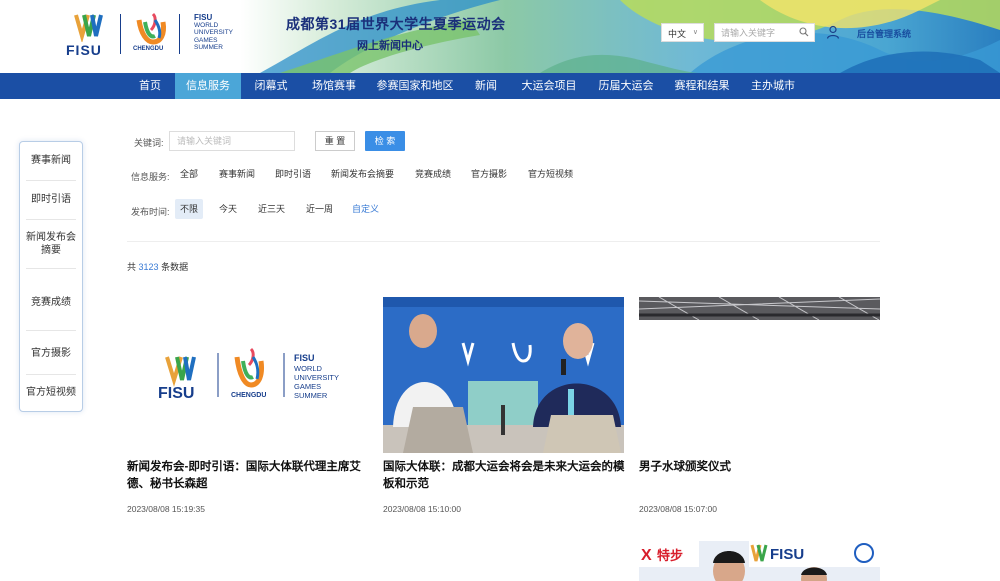 Image resolution: width=1000 pixels, height=581 pixels. I want to click on logo-line-university: UNIVERSITY, so click(214, 32).